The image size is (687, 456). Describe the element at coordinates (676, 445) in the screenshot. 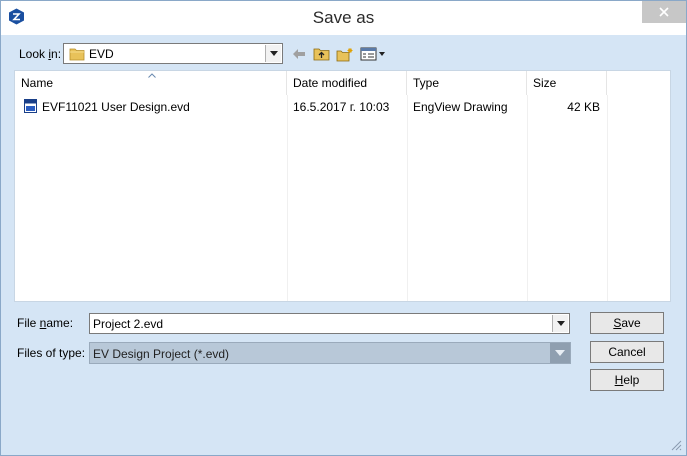

I see `resize-grip-icon` at that location.